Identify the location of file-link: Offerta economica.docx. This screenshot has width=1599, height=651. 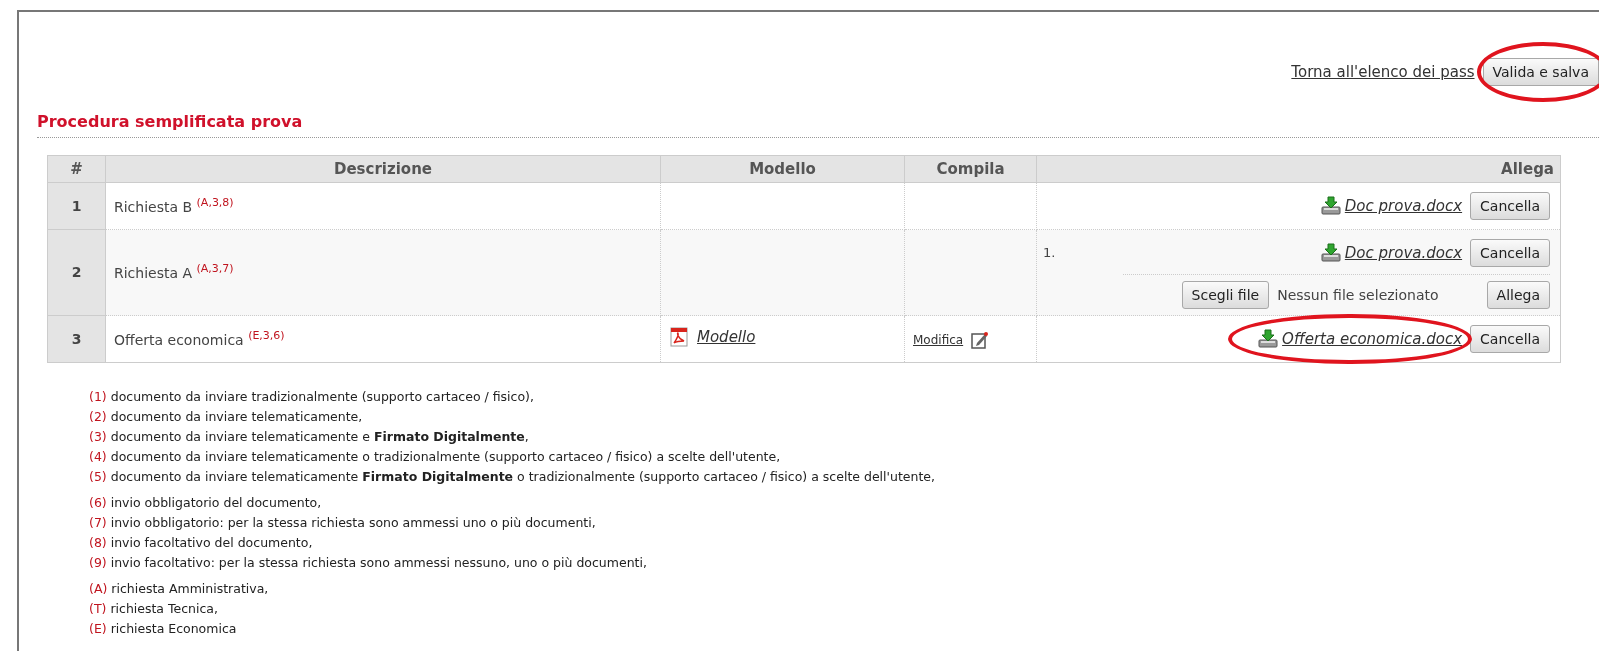
(1372, 339).